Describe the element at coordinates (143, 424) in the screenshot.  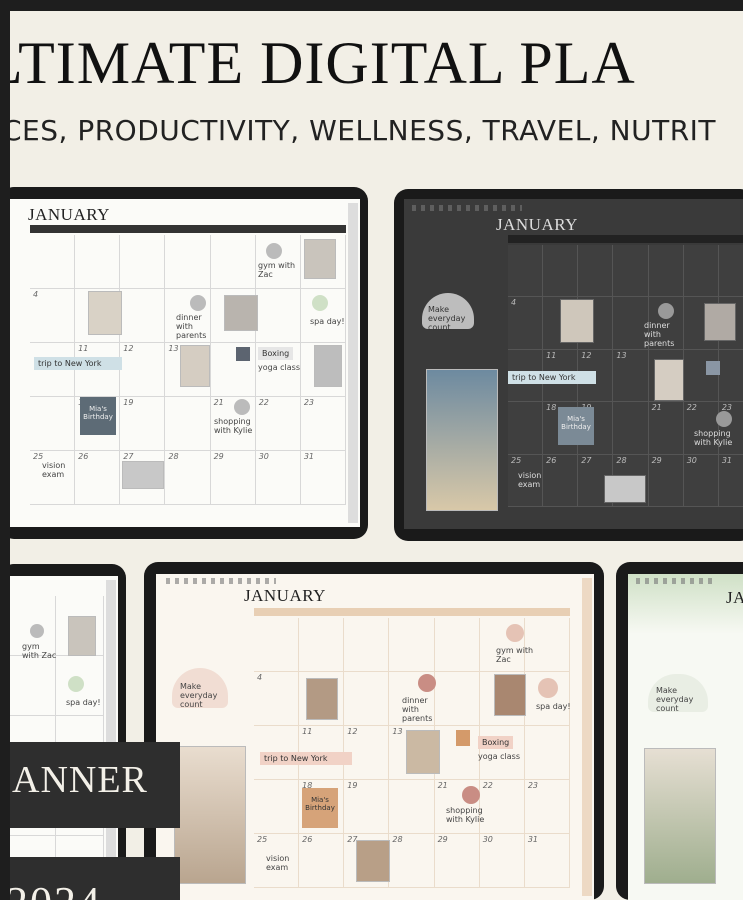
I see `calendar-cell: 19` at that location.